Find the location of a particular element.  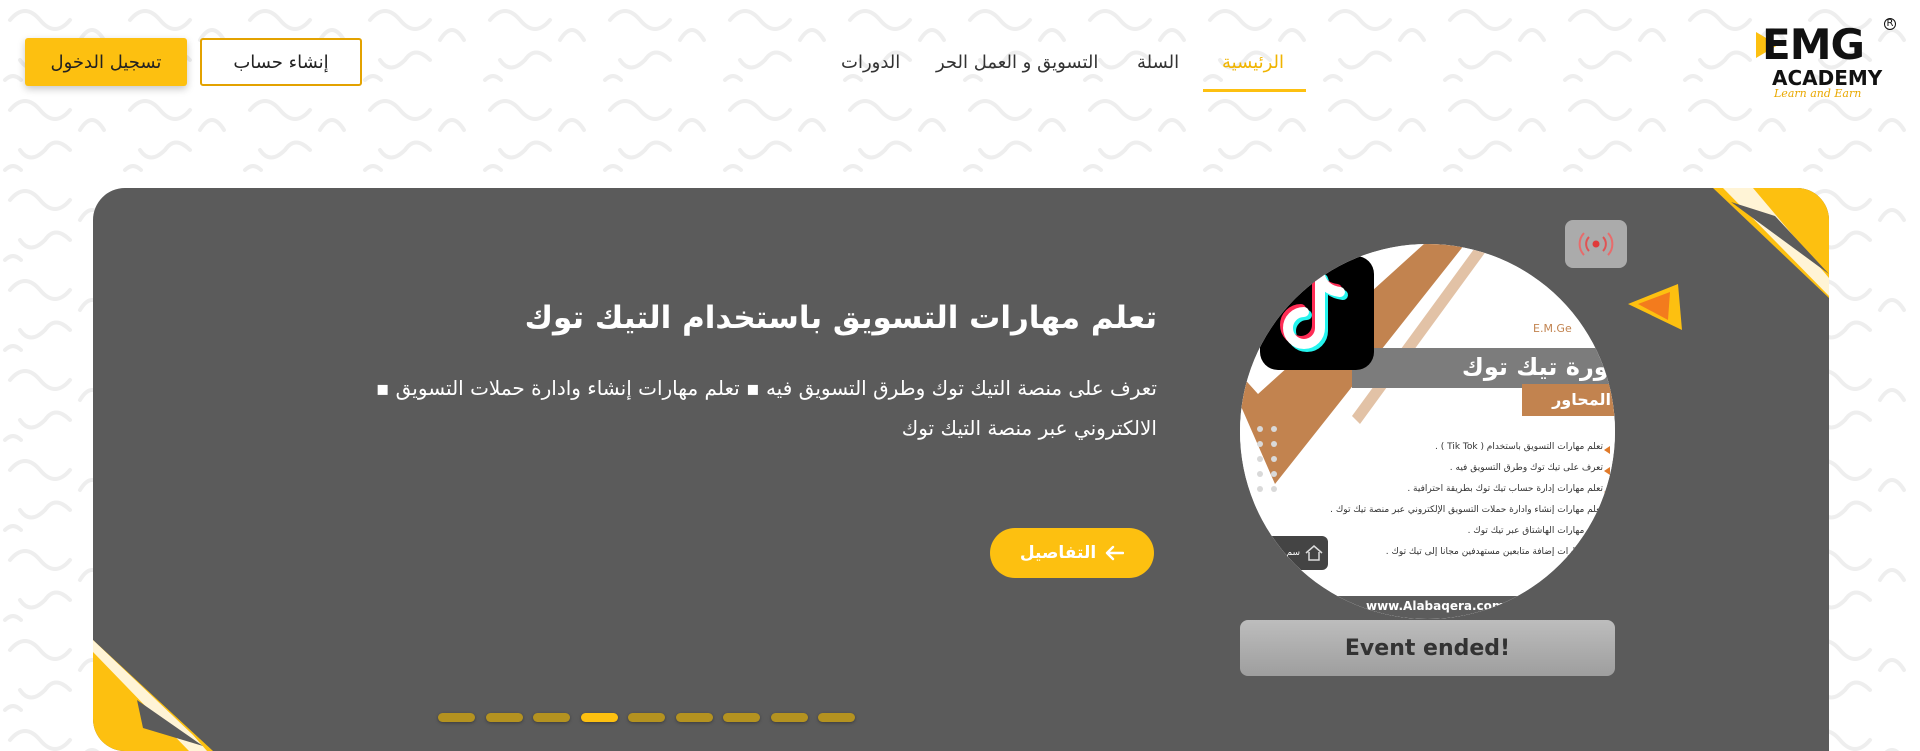

hero-title: تعلم مهارات التسويق باستخدام التيك توك is located at coordinates (840, 318).